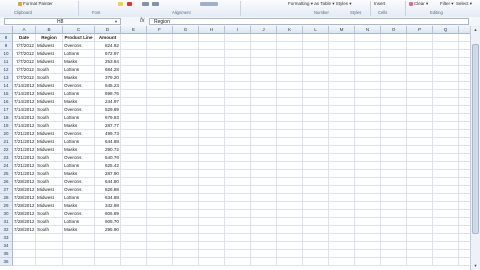 This screenshot has height=270, width=480. I want to click on cell: 7/21/2012, so click(24, 150).